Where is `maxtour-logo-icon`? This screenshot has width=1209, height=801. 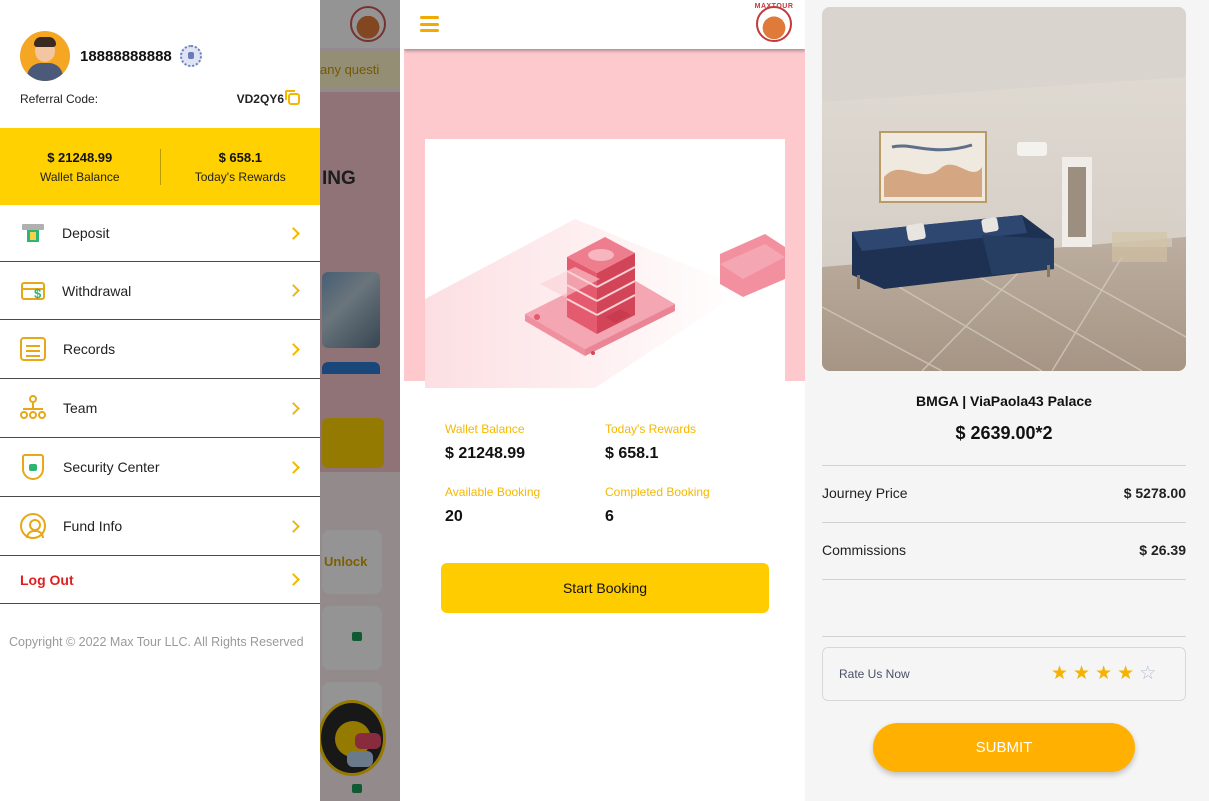
maxtour-logo-icon is located at coordinates (774, 24).